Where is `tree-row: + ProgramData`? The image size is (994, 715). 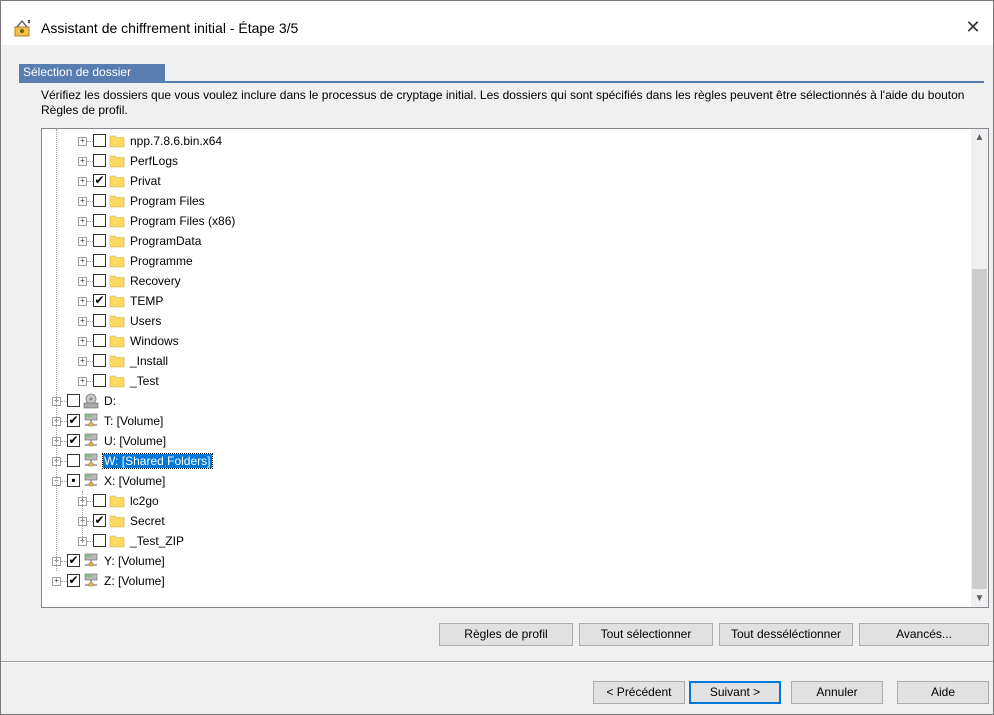
tree-row: + ProgramData is located at coordinates (502, 241).